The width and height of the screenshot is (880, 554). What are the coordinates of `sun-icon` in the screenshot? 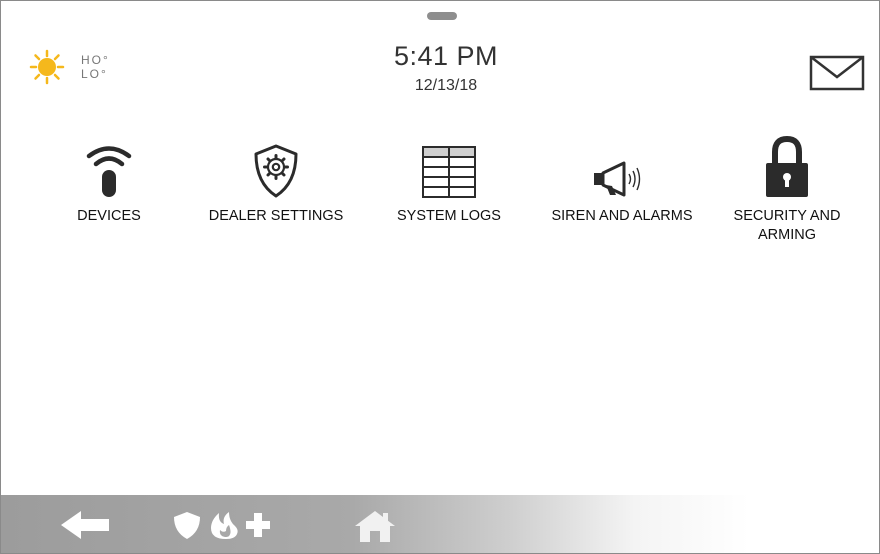 It's located at (47, 67).